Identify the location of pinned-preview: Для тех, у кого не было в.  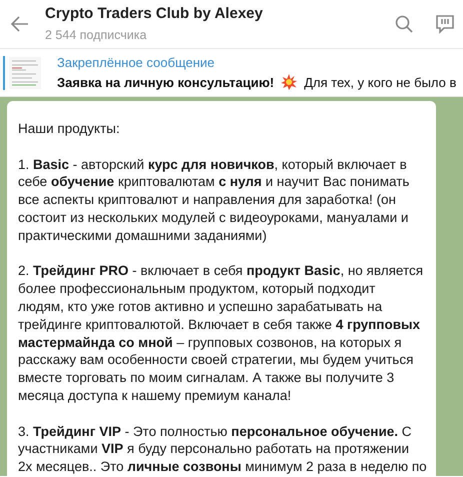
(380, 83).